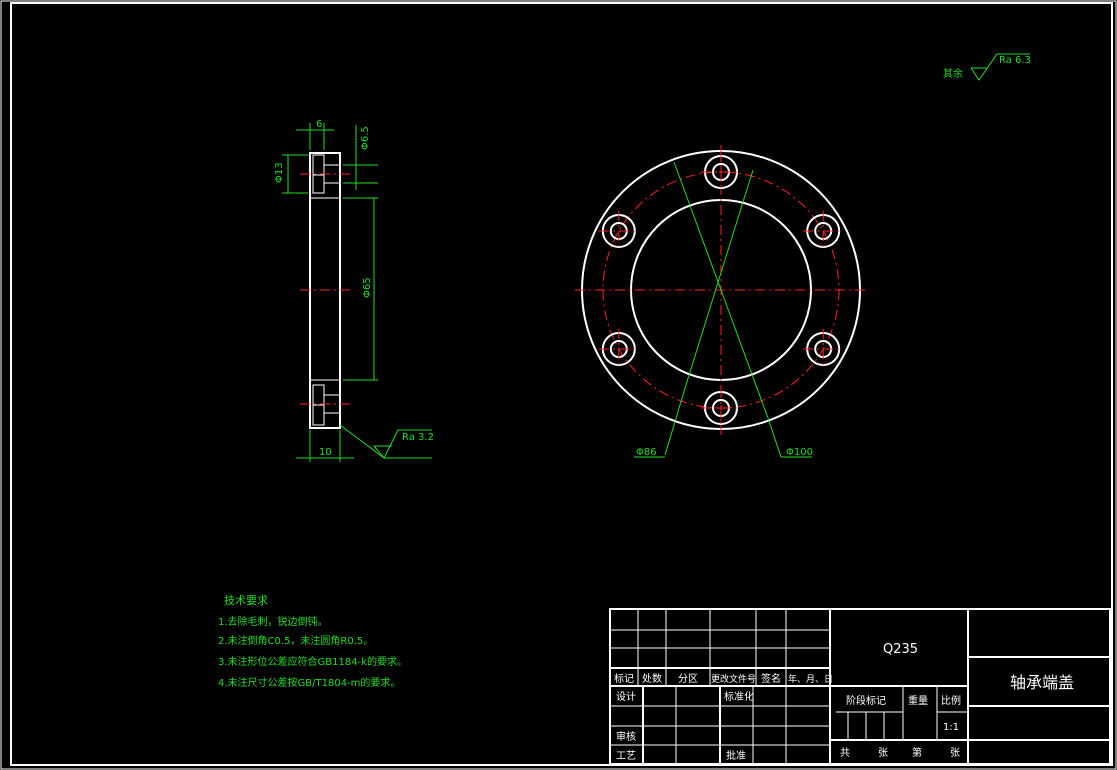 The height and width of the screenshot is (770, 1117). What do you see at coordinates (917, 752) in the screenshot?
I see `label-page: 第` at bounding box center [917, 752].